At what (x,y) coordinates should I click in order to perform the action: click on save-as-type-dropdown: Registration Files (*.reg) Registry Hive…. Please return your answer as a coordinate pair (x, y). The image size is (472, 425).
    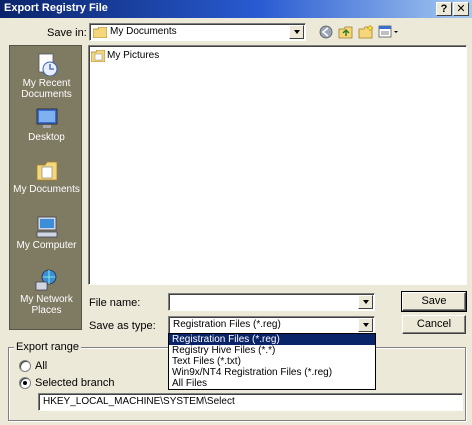
    Looking at the image, I should click on (272, 361).